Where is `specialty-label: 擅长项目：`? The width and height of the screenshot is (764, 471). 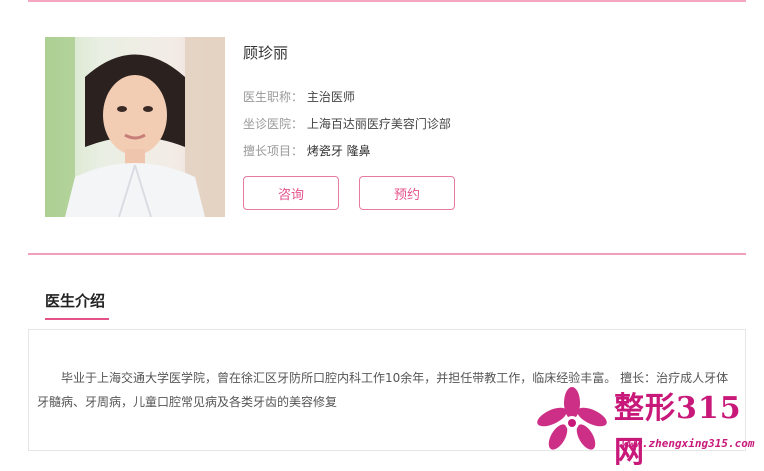
specialty-label: 擅长项目： is located at coordinates (273, 151).